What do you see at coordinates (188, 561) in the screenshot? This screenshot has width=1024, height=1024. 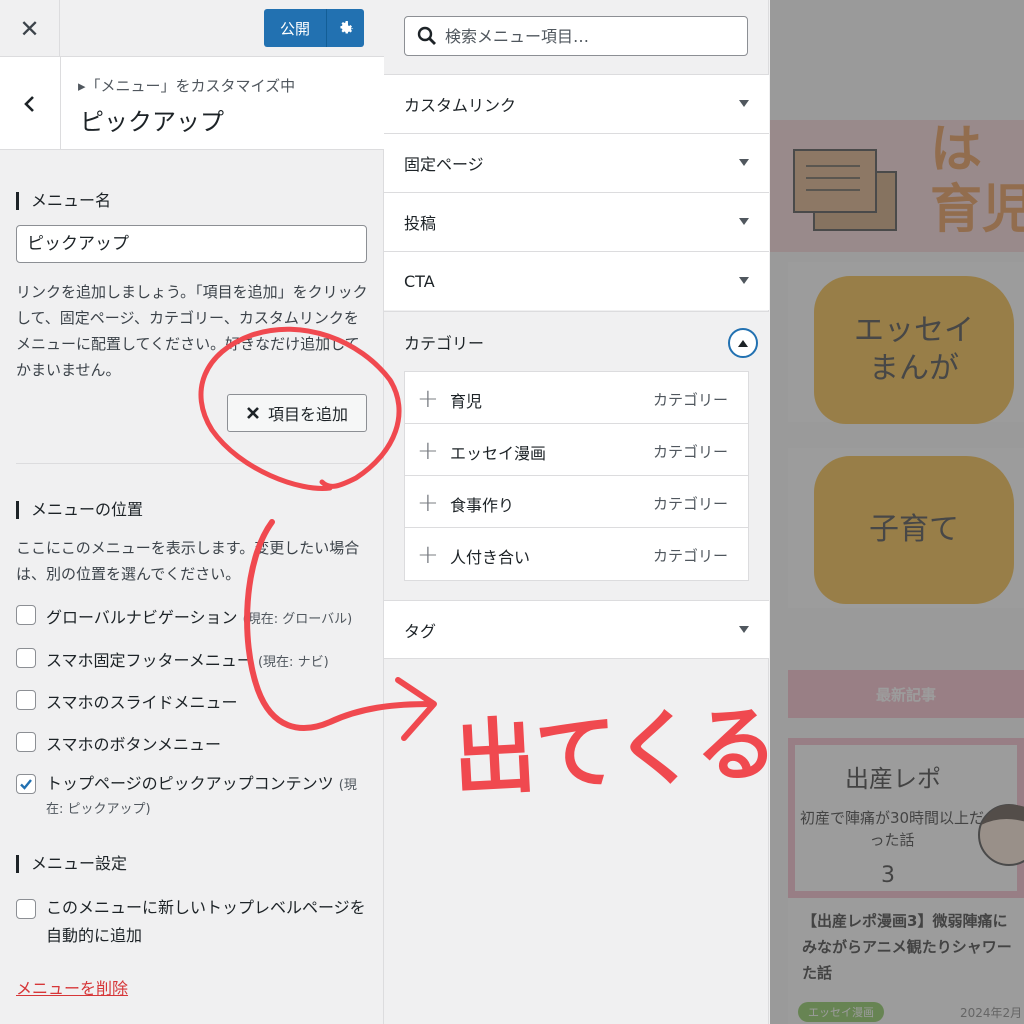 I see `menu-locations-desc: ここにこのメニューを表示します。変更したい場合は、別の位置を選んでください。` at bounding box center [188, 561].